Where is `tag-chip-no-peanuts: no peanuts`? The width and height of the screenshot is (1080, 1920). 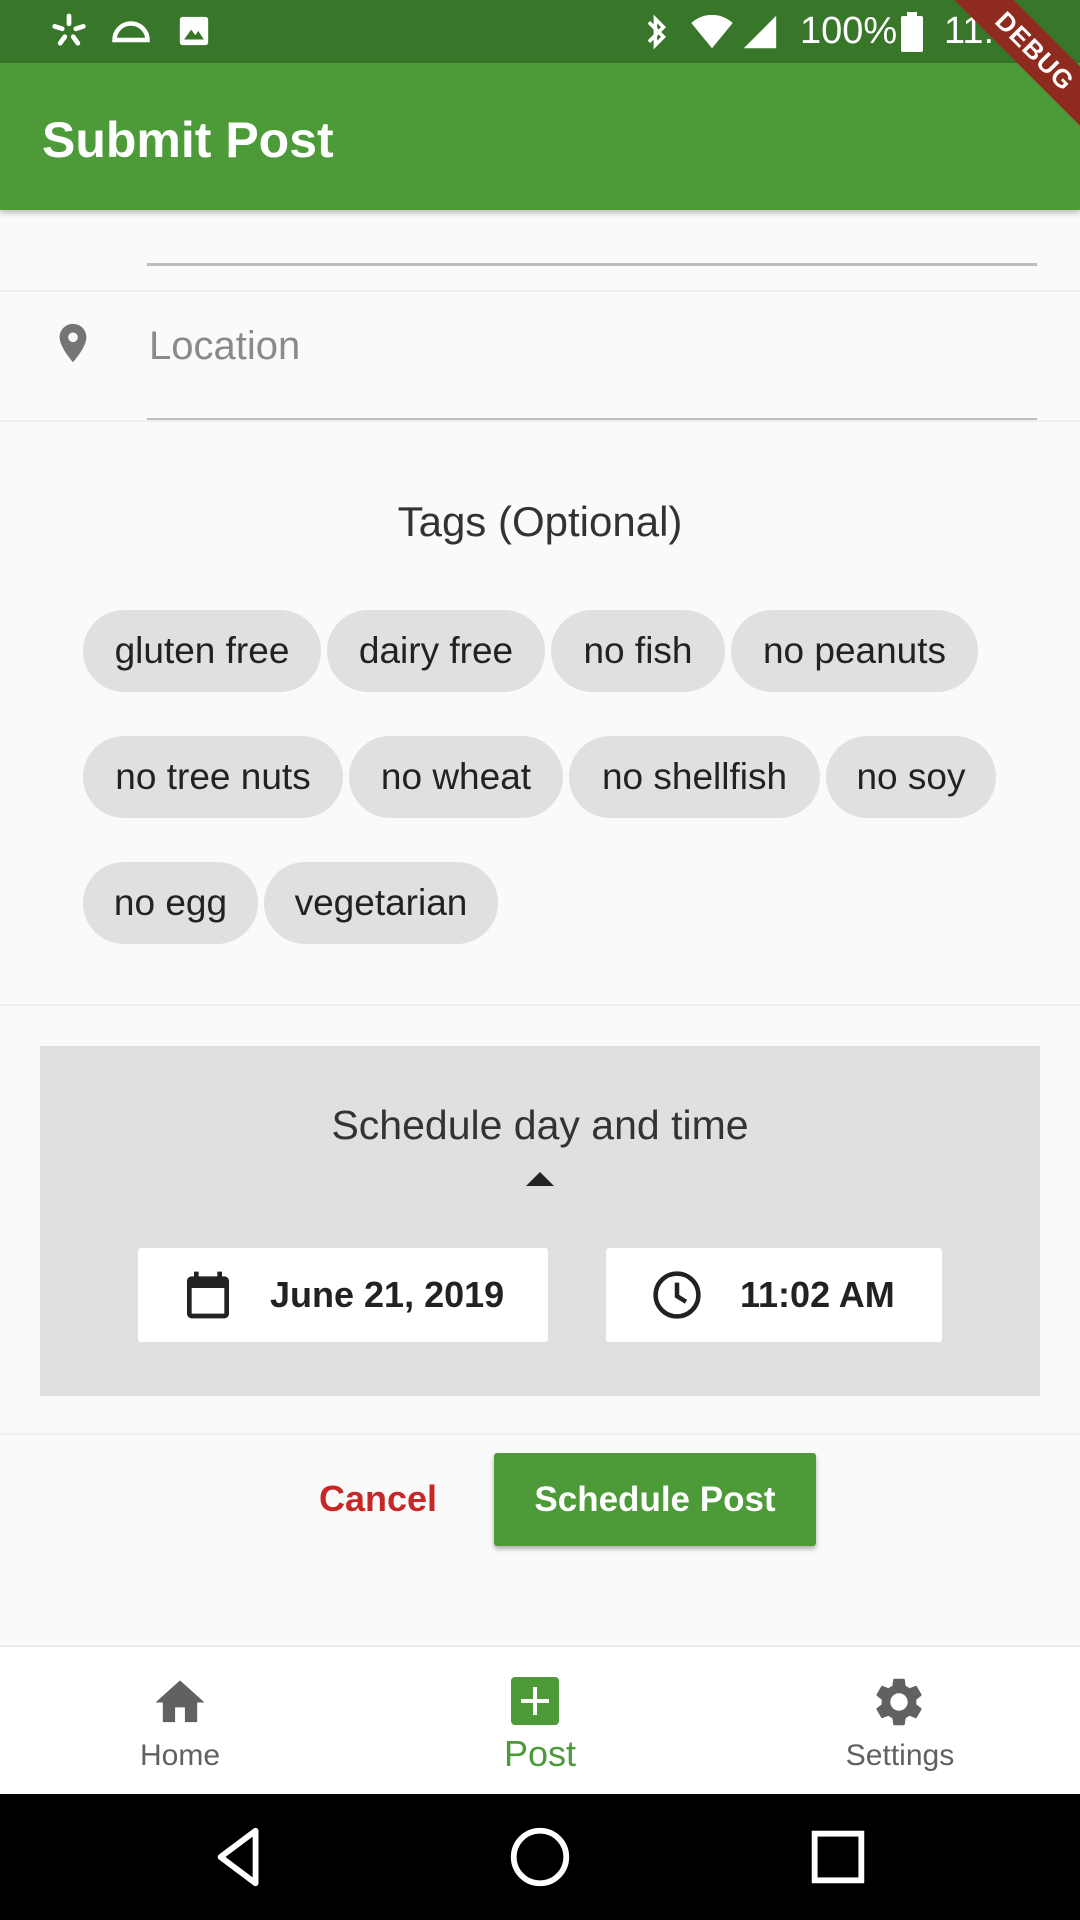
tag-chip-no-peanuts: no peanuts is located at coordinates (854, 651).